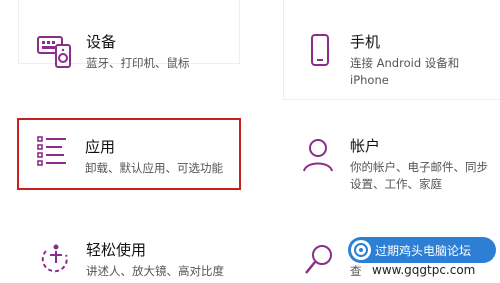 The height and width of the screenshot is (283, 500). I want to click on tile-title: 轻松使用, so click(116, 250).